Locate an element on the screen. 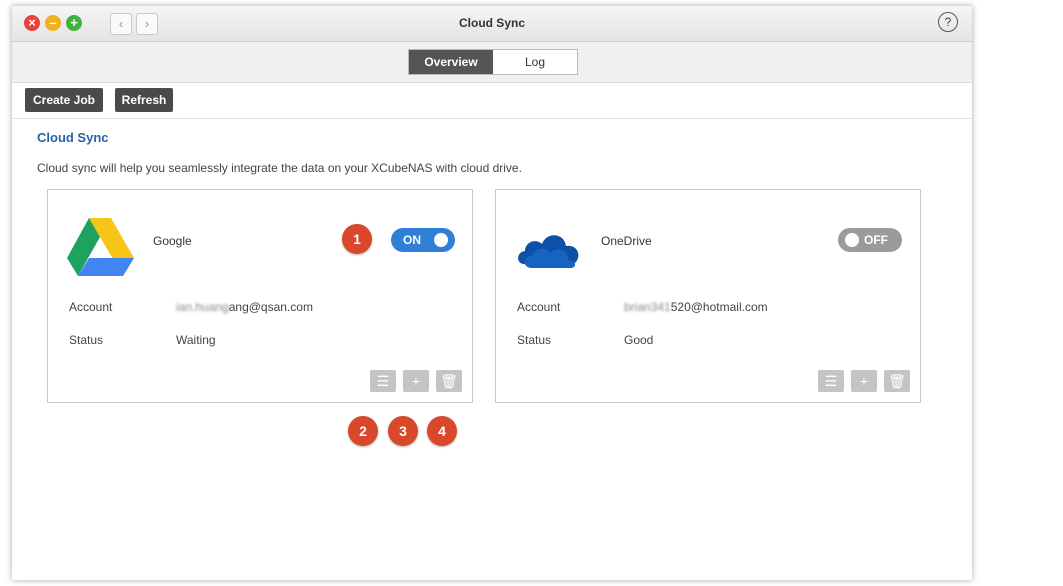 The width and height of the screenshot is (1063, 586). callout-badge-4: 4 is located at coordinates (442, 431).